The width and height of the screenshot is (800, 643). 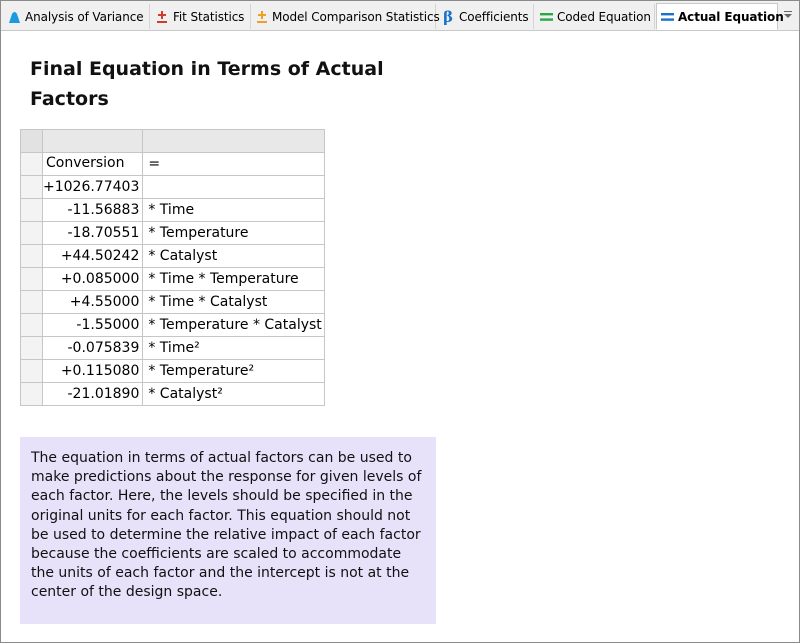 I want to click on coefficient-cell: -21.01890, so click(x=92, y=394).